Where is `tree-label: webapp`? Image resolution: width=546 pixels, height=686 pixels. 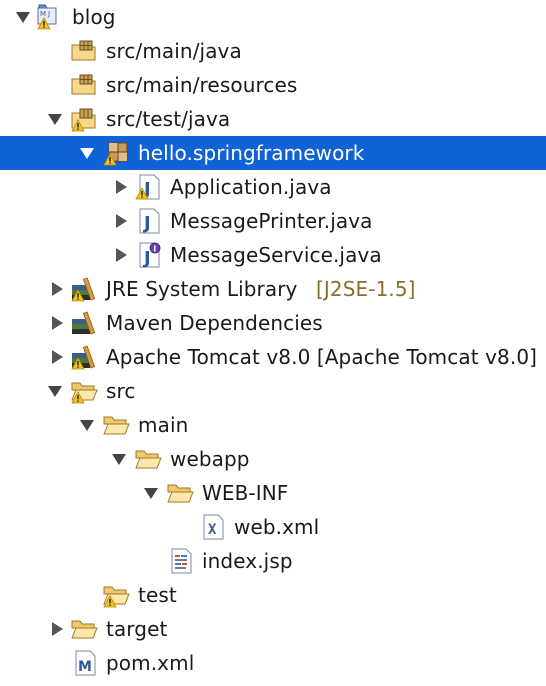
tree-label: webapp is located at coordinates (210, 459).